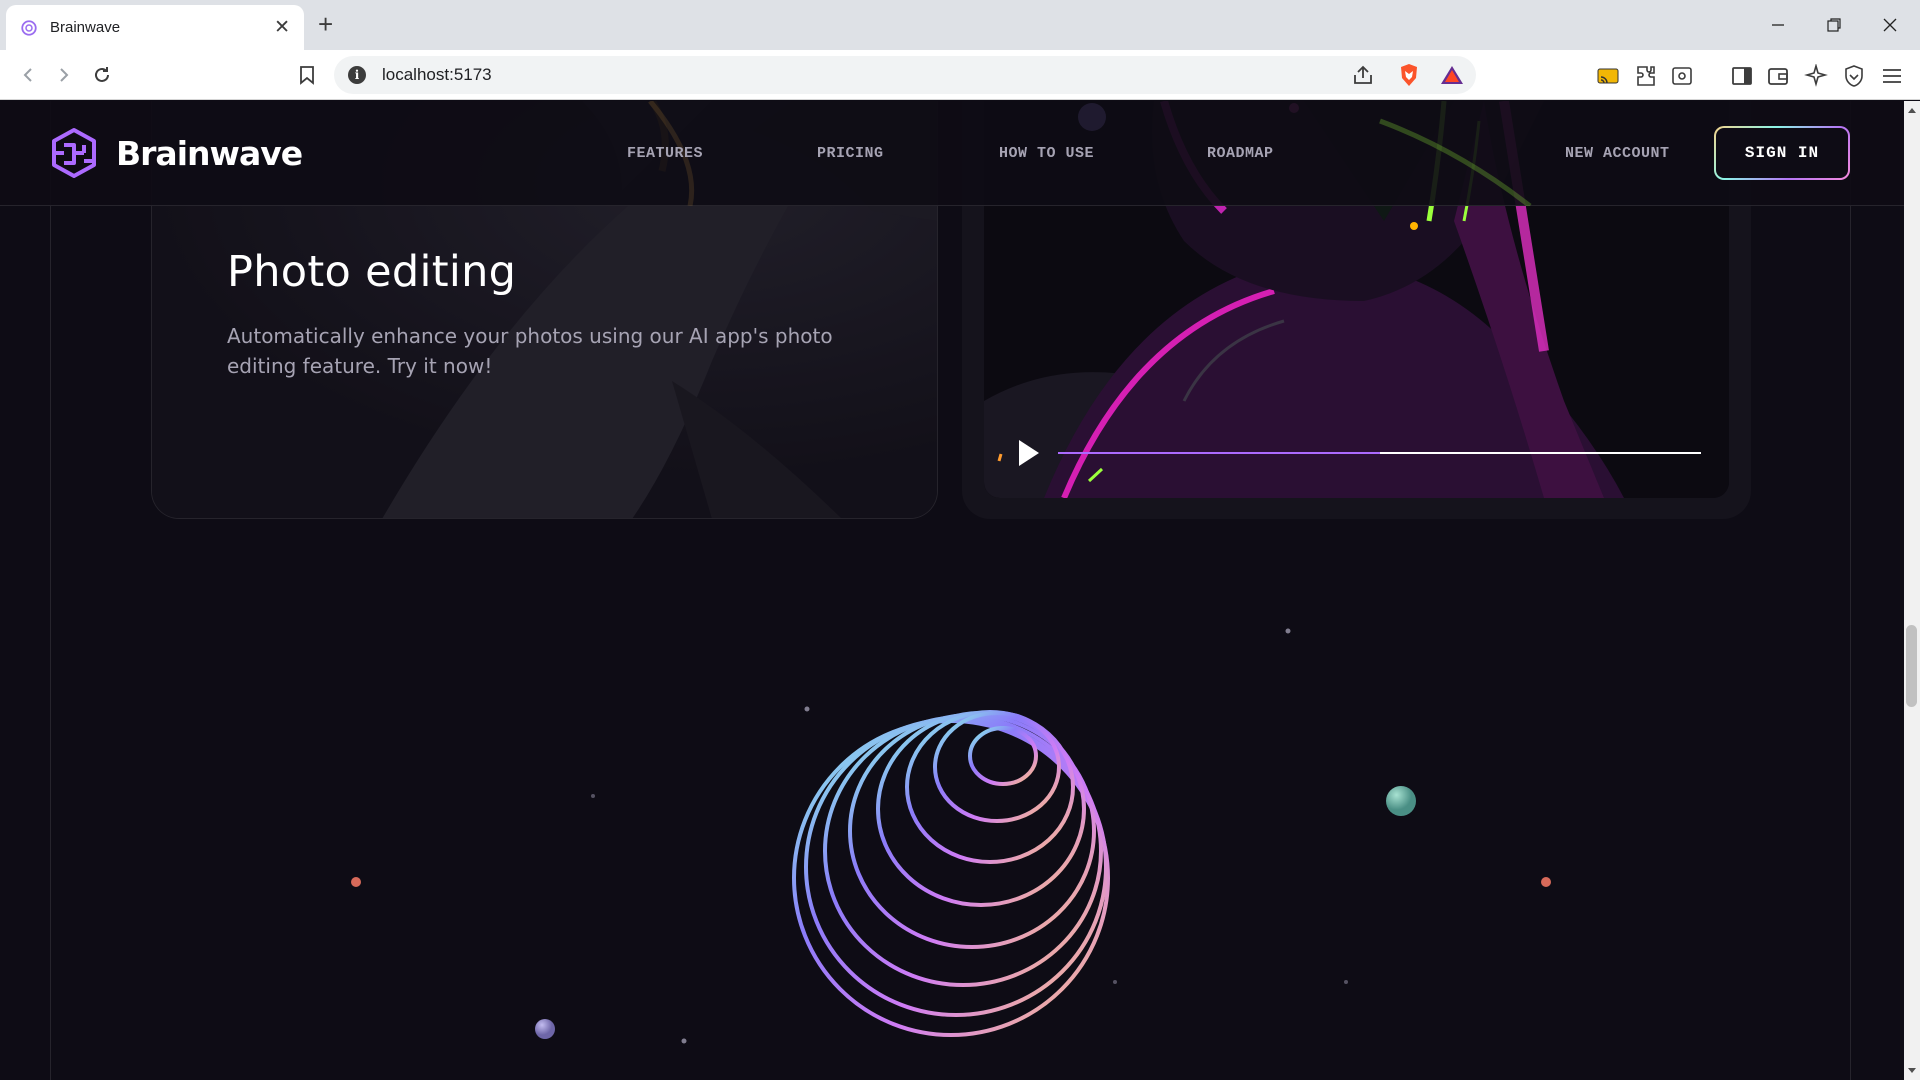 This screenshot has height=1080, width=1920. Describe the element at coordinates (209, 153) in the screenshot. I see `brand-name: Brainwave` at that location.